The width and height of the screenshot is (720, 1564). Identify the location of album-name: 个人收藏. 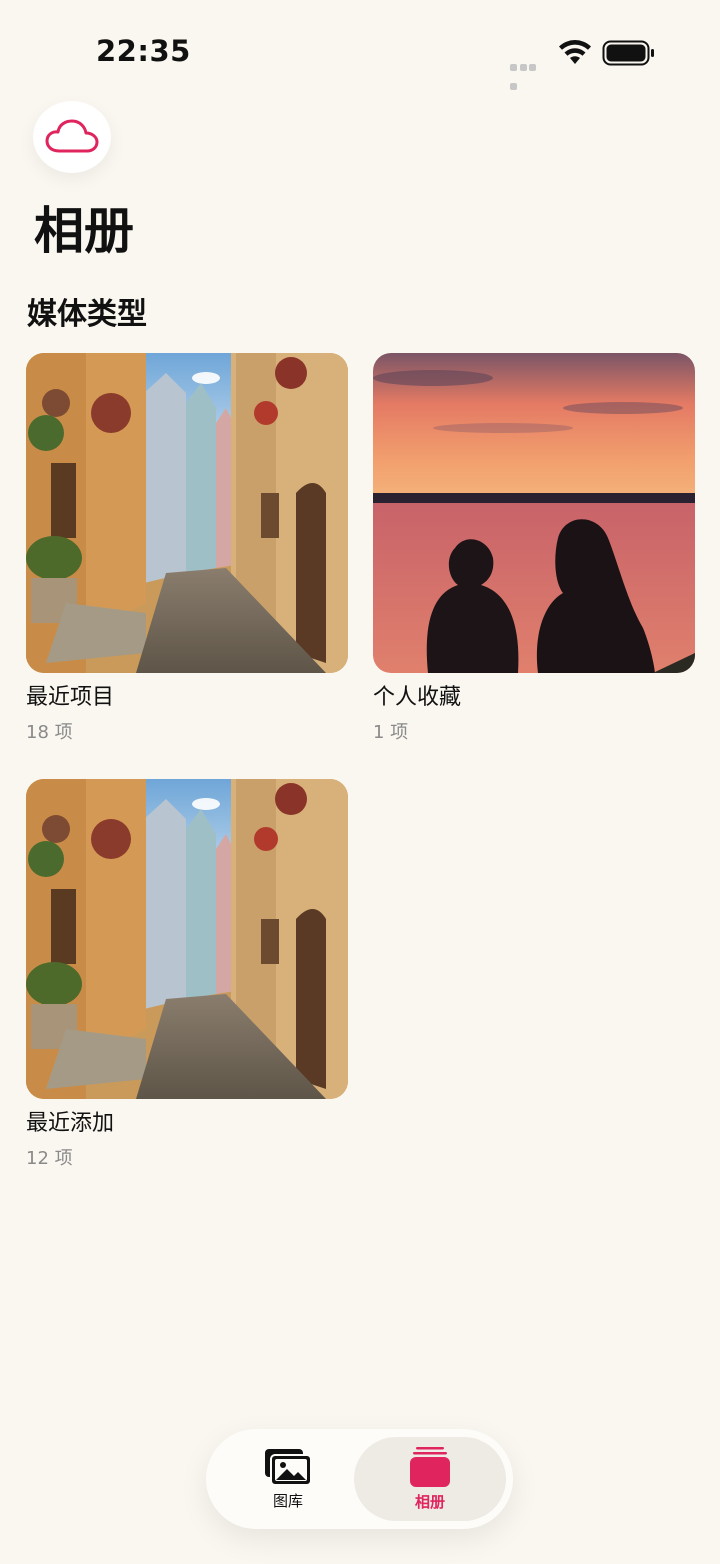
(417, 697).